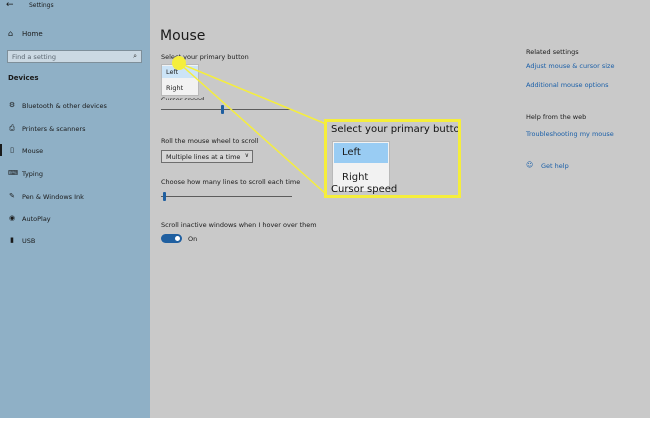 This screenshot has height=435, width=650. I want to click on get-help-icon: ☺, so click(530, 165).